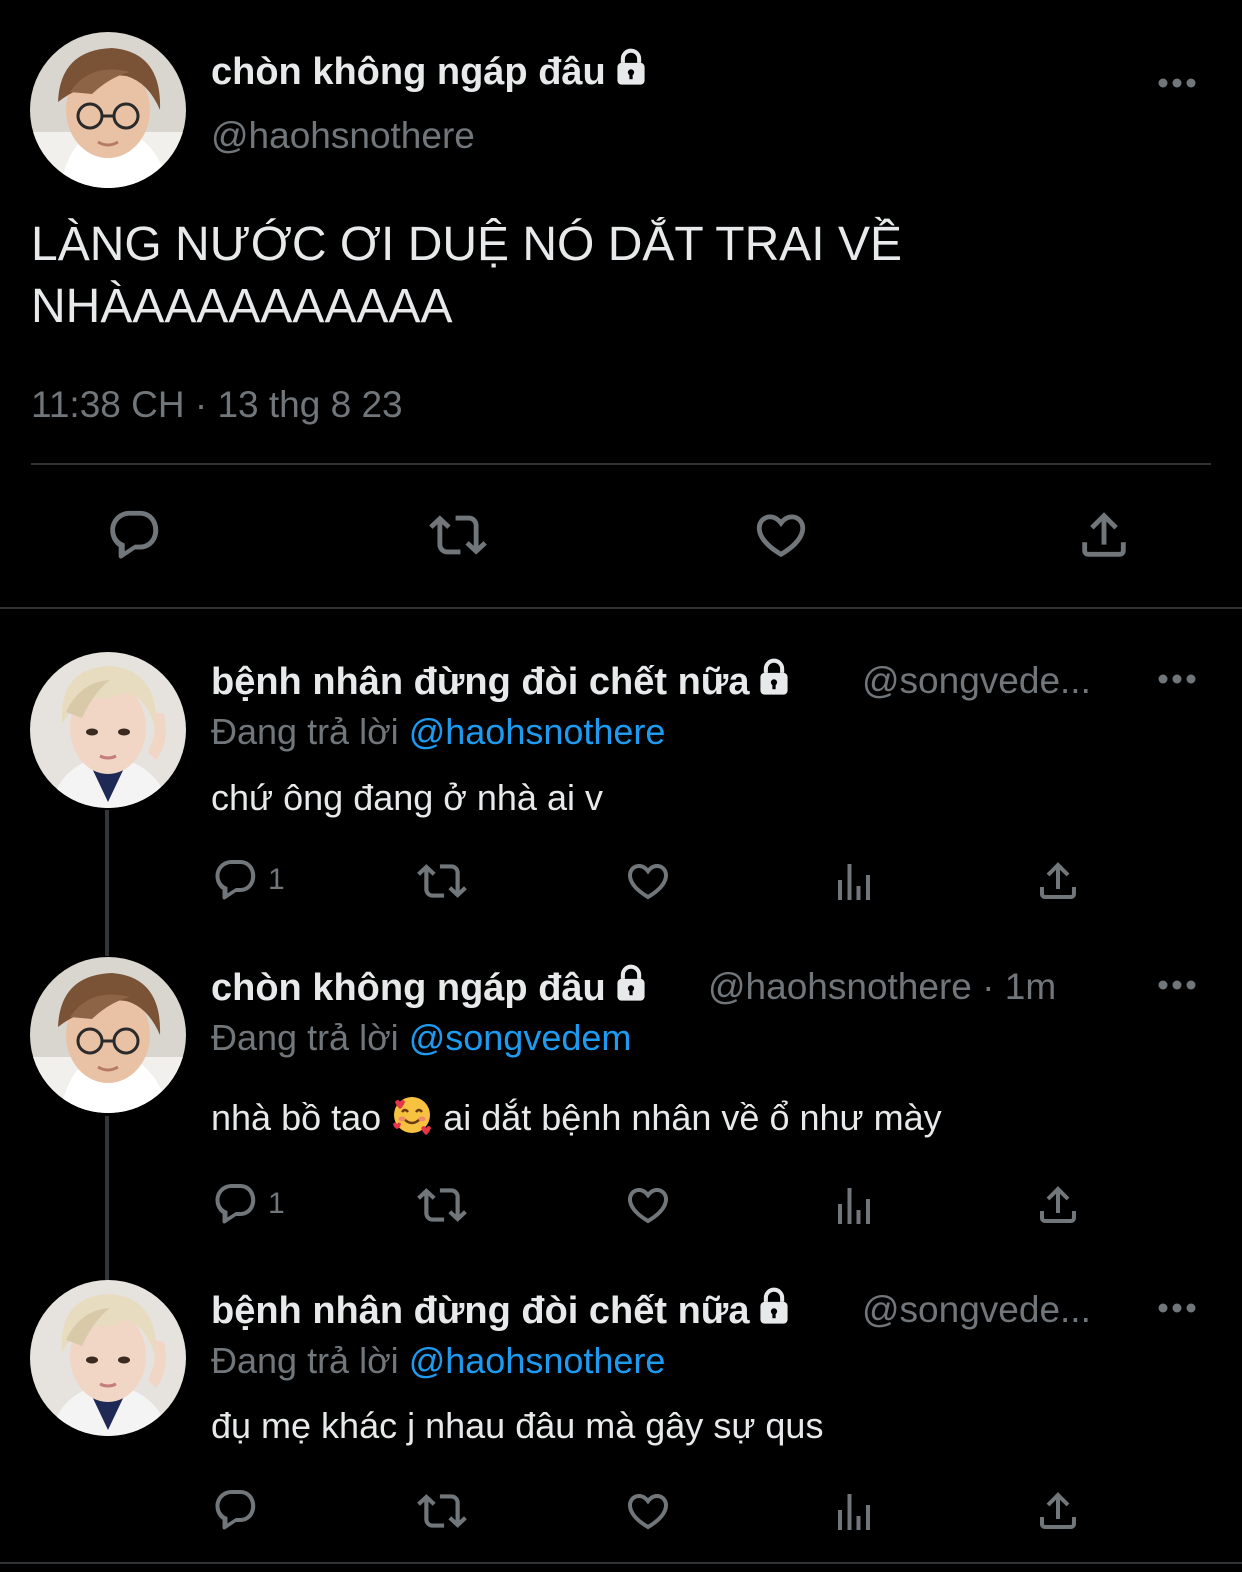 This screenshot has height=1572, width=1242. I want to click on main-tweet-handle: @haohsnothere, so click(343, 136).